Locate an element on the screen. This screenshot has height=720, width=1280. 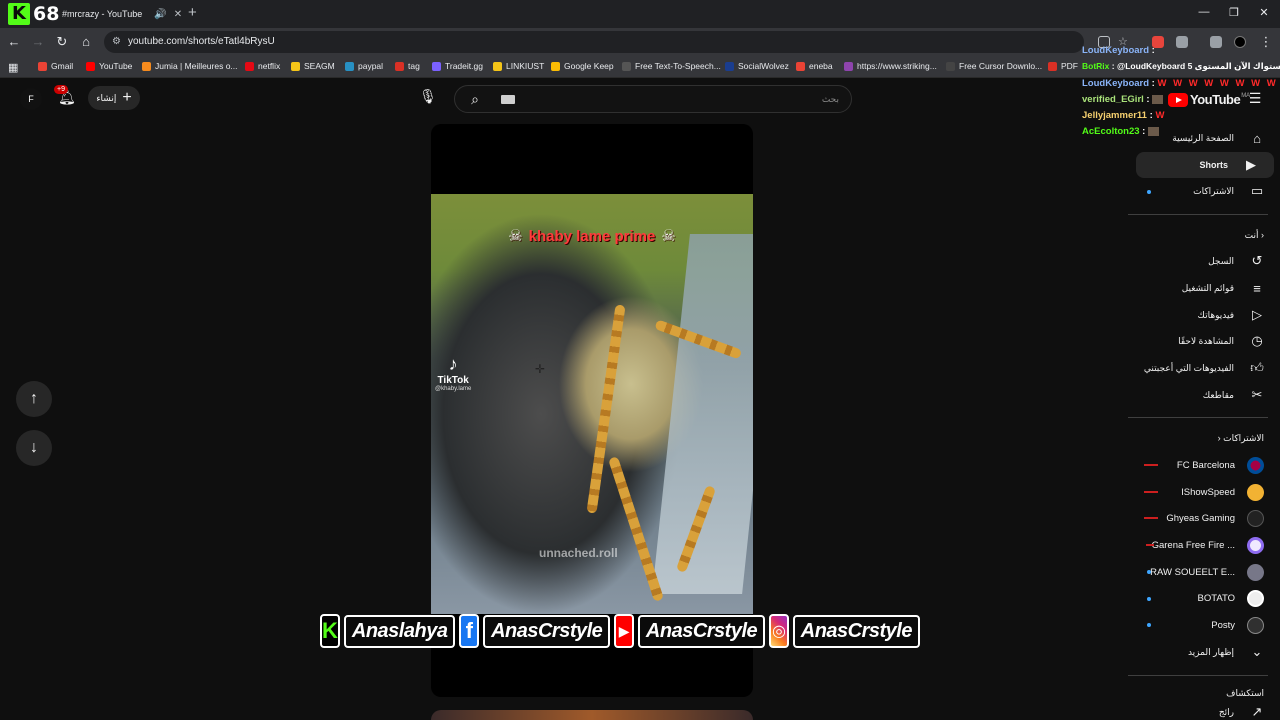
reload-icon: ↻ is located at coordinates (62, 42).